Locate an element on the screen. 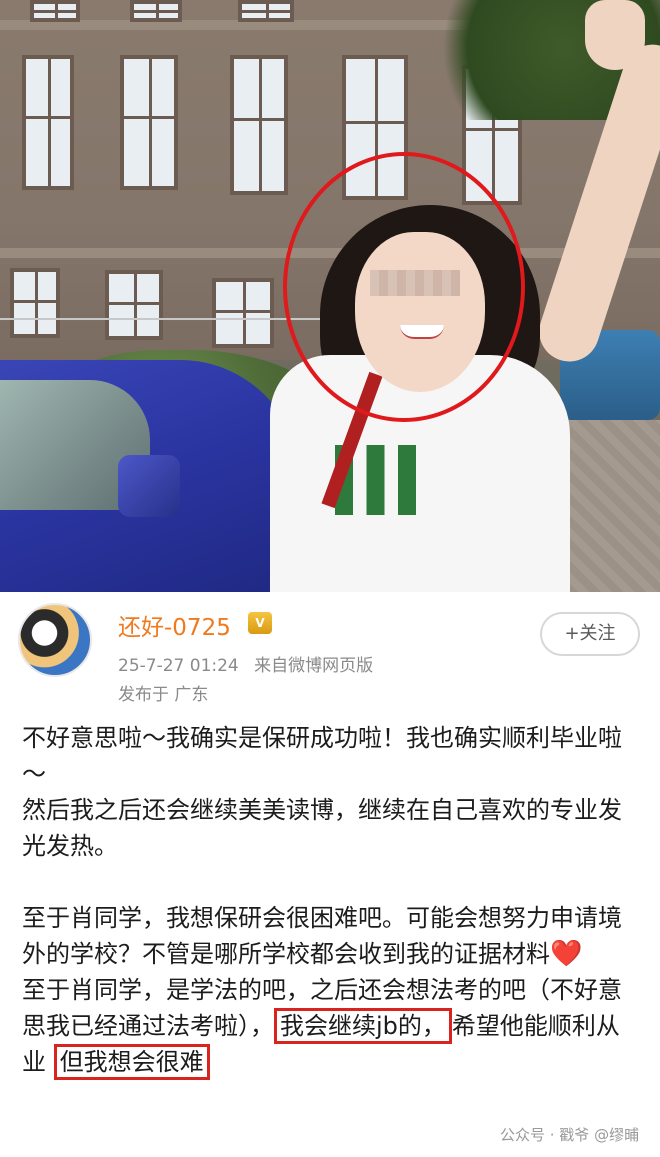  highlighted-phrase: 我会继续jb的， is located at coordinates (363, 1026).